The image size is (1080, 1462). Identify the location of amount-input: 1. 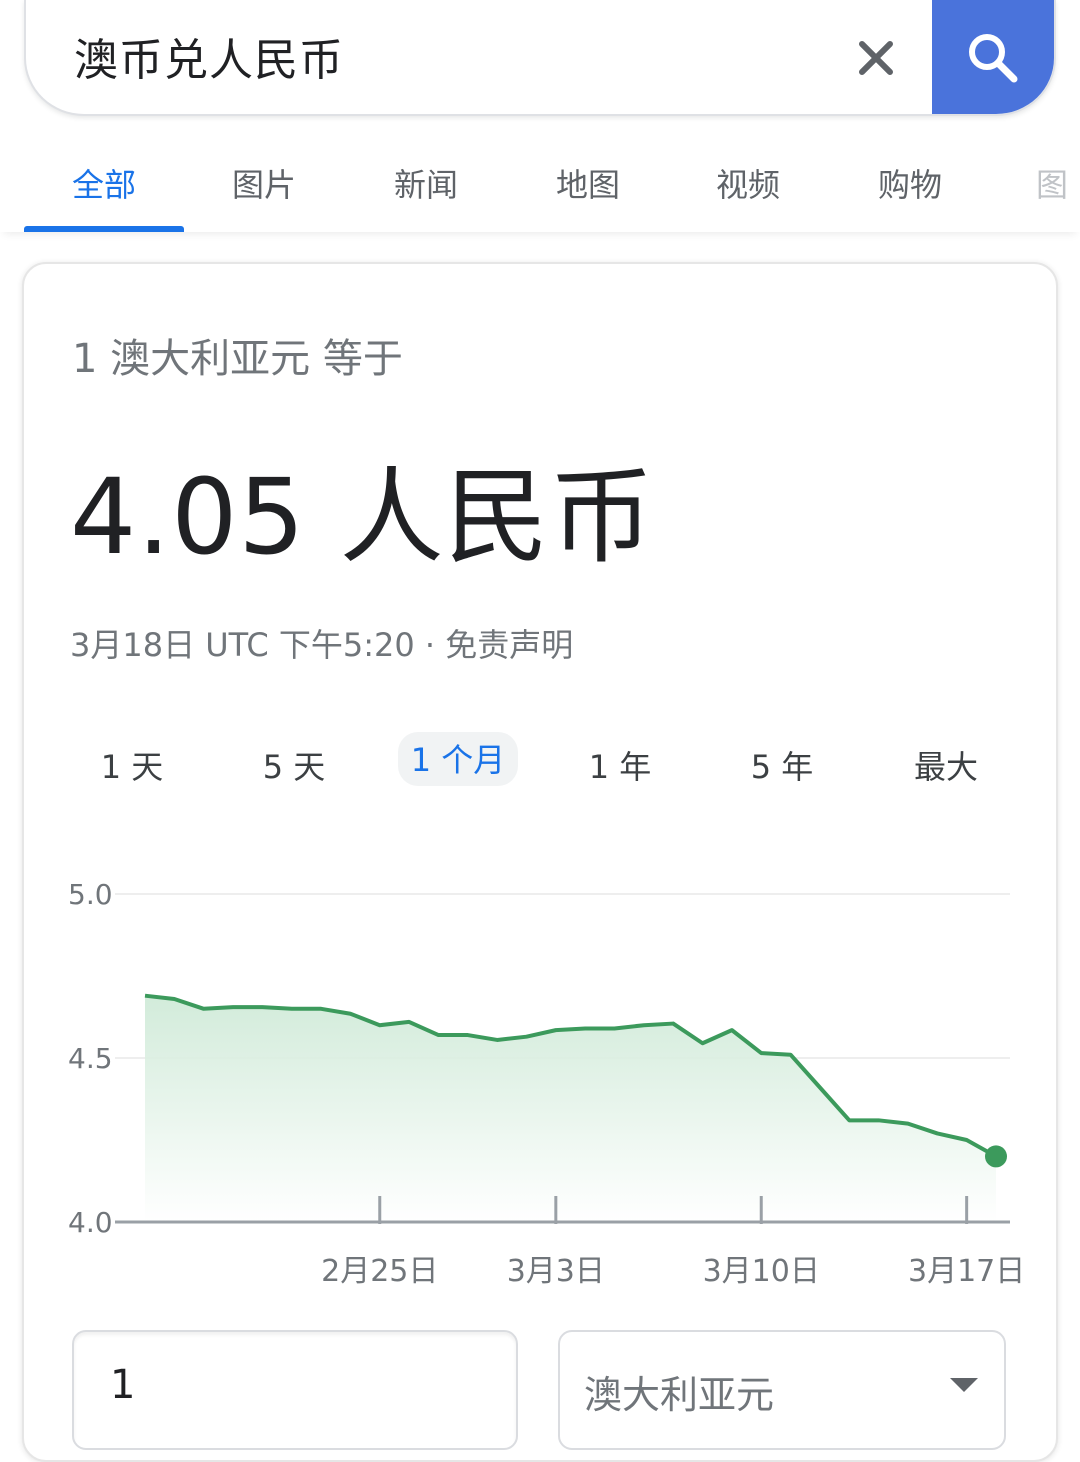
(295, 1390).